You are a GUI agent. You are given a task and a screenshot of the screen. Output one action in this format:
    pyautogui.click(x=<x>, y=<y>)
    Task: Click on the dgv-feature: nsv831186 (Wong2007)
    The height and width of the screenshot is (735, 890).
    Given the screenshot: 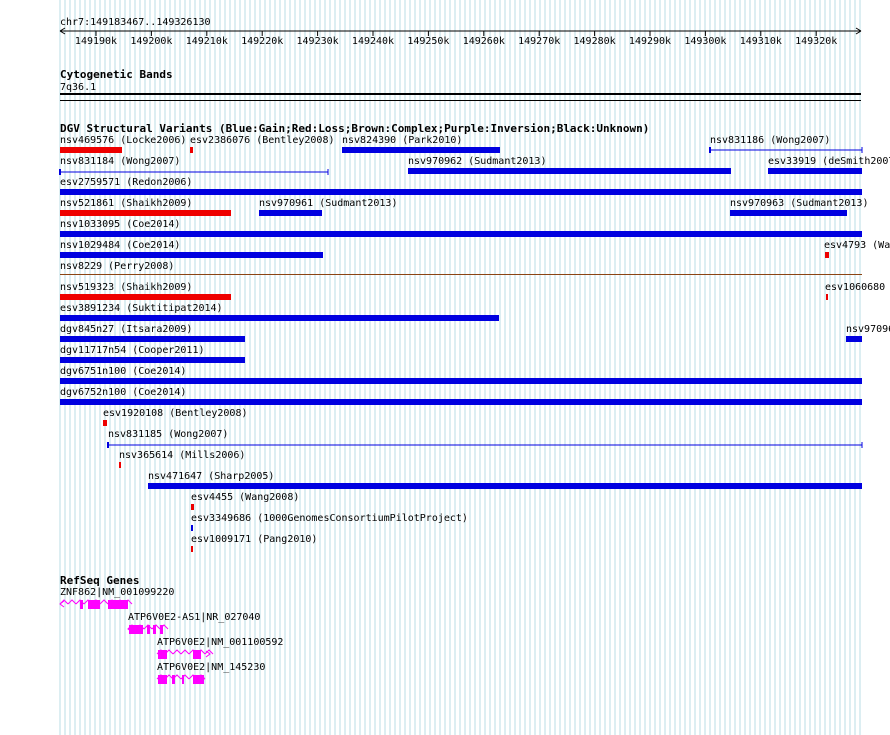 What is the action you would take?
    pyautogui.click(x=786, y=144)
    